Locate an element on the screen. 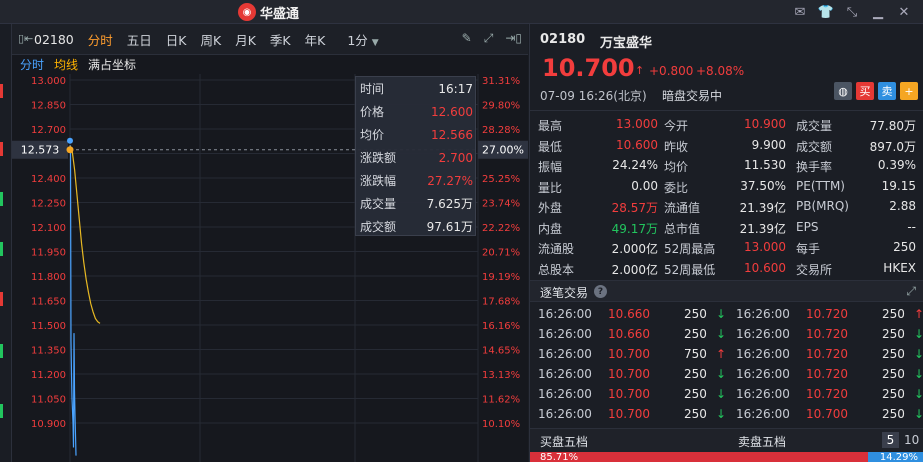  collapse-right-icon: ⇥▯ is located at coordinates (513, 38).